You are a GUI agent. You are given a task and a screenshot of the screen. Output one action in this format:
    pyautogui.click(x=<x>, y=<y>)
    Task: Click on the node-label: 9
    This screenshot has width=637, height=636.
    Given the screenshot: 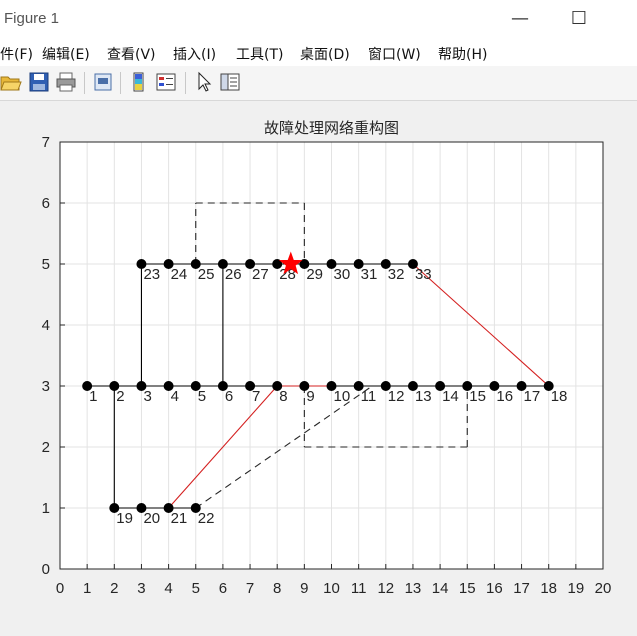 What is the action you would take?
    pyautogui.click(x=310, y=396)
    